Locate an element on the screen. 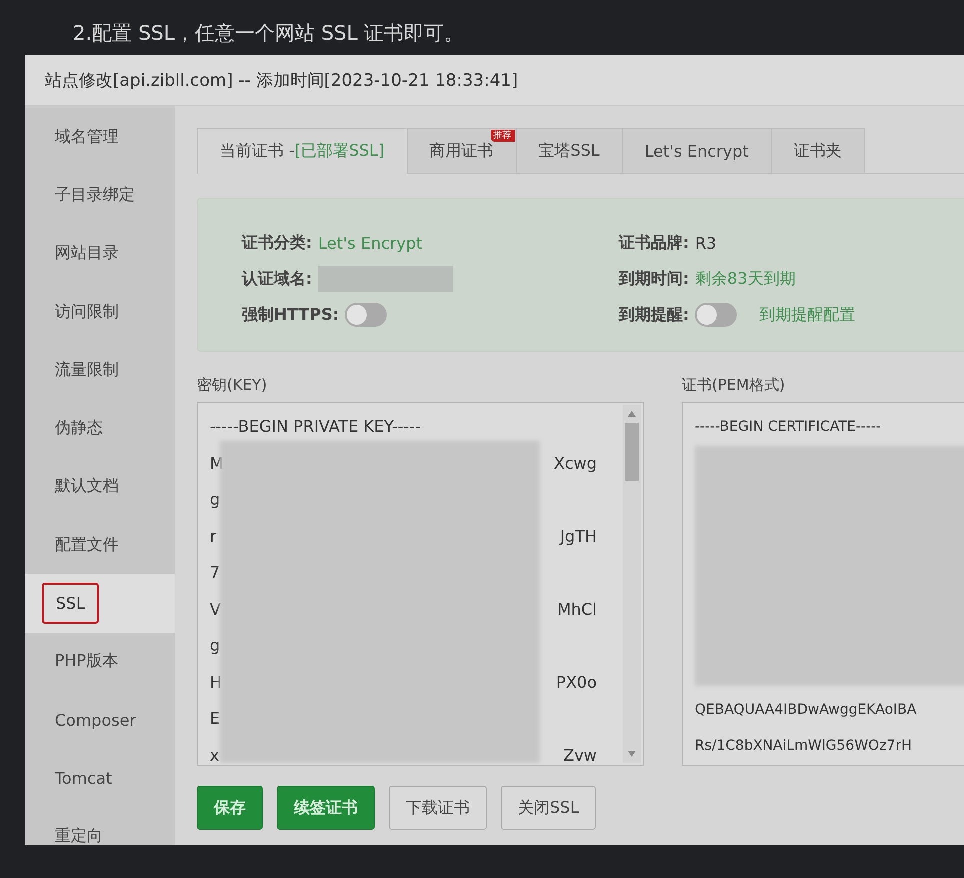 This screenshot has height=878, width=964. key-fragment: r is located at coordinates (213, 537).